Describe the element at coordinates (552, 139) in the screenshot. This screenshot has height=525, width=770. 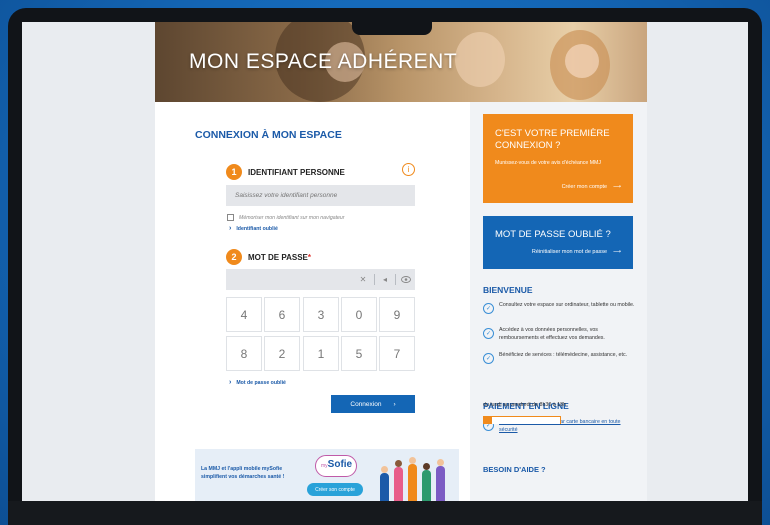
I see `first-login-title: C'EST VOTRE PREMIÈRE CONNEXION ?` at that location.